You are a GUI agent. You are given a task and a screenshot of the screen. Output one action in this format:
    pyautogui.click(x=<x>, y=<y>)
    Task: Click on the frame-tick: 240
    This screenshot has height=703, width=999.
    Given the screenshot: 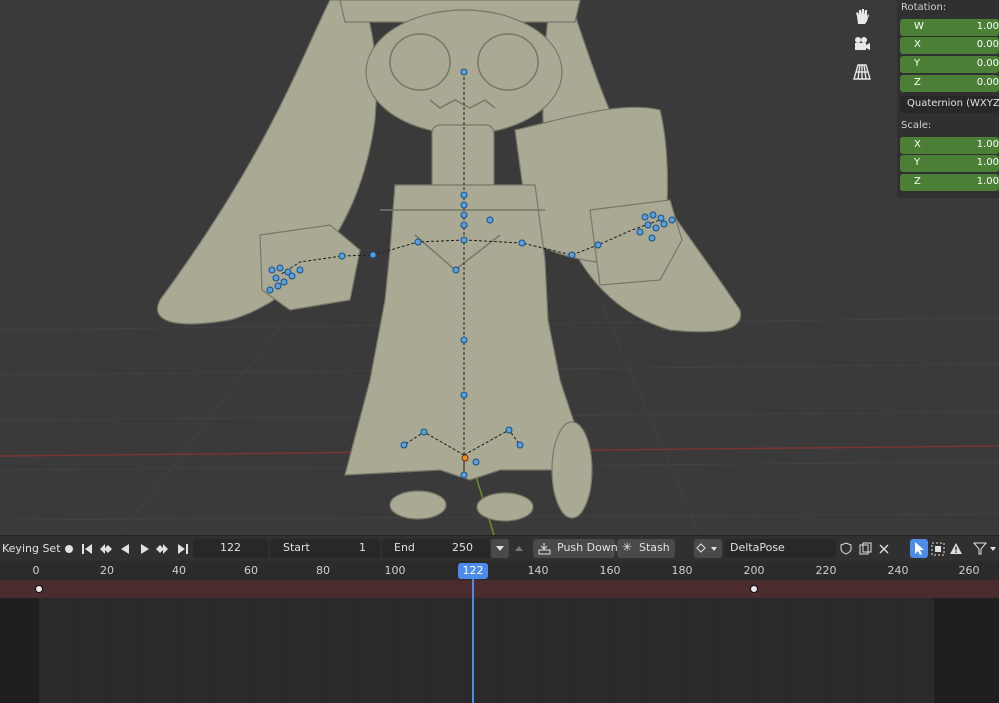 What is the action you would take?
    pyautogui.click(x=898, y=570)
    